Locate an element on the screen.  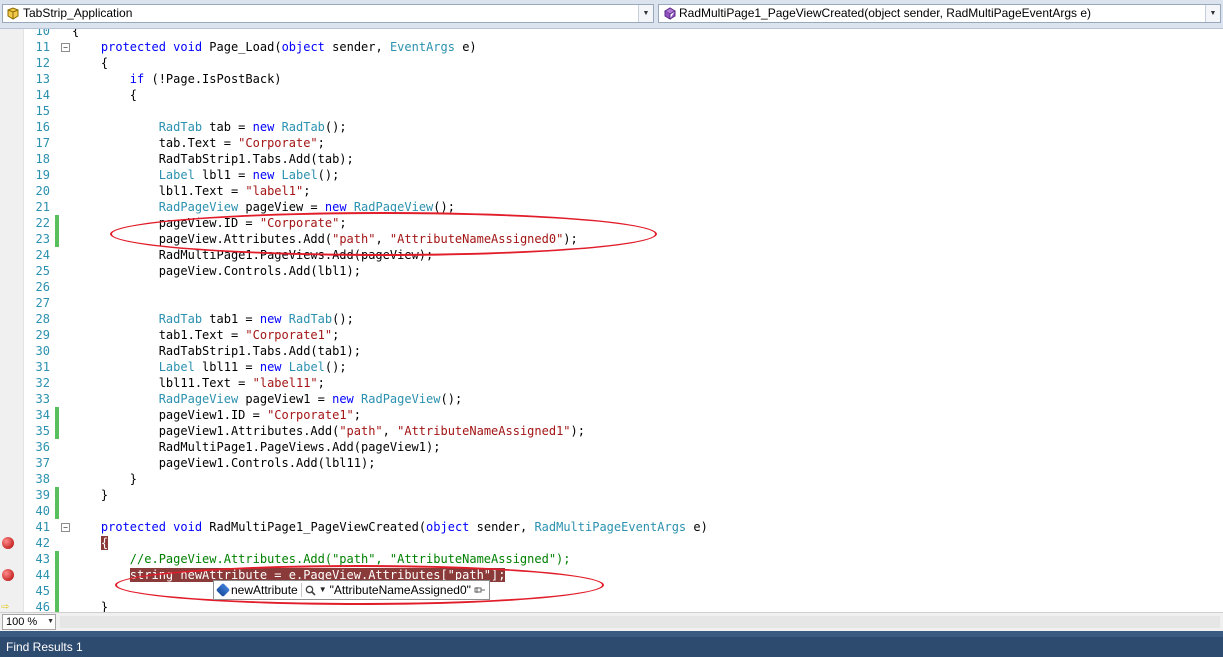
code-line: 26 is located at coordinates (623, 287).